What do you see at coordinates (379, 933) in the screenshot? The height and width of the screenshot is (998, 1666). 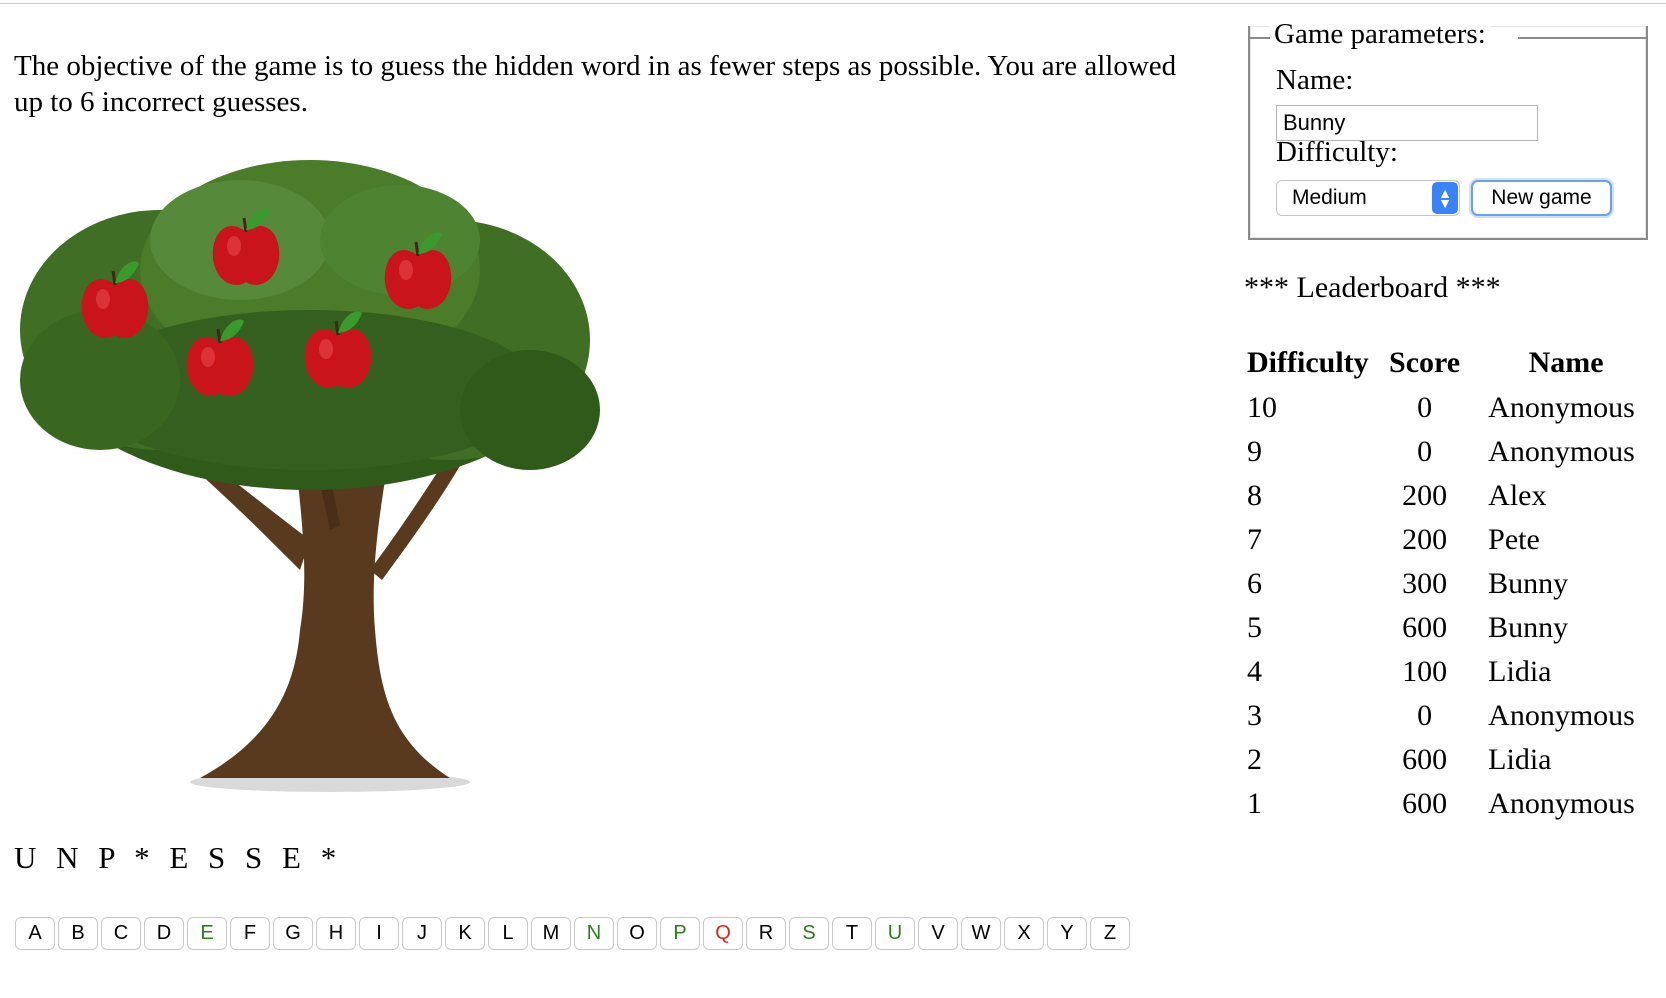 I see `letter-key-i: I` at bounding box center [379, 933].